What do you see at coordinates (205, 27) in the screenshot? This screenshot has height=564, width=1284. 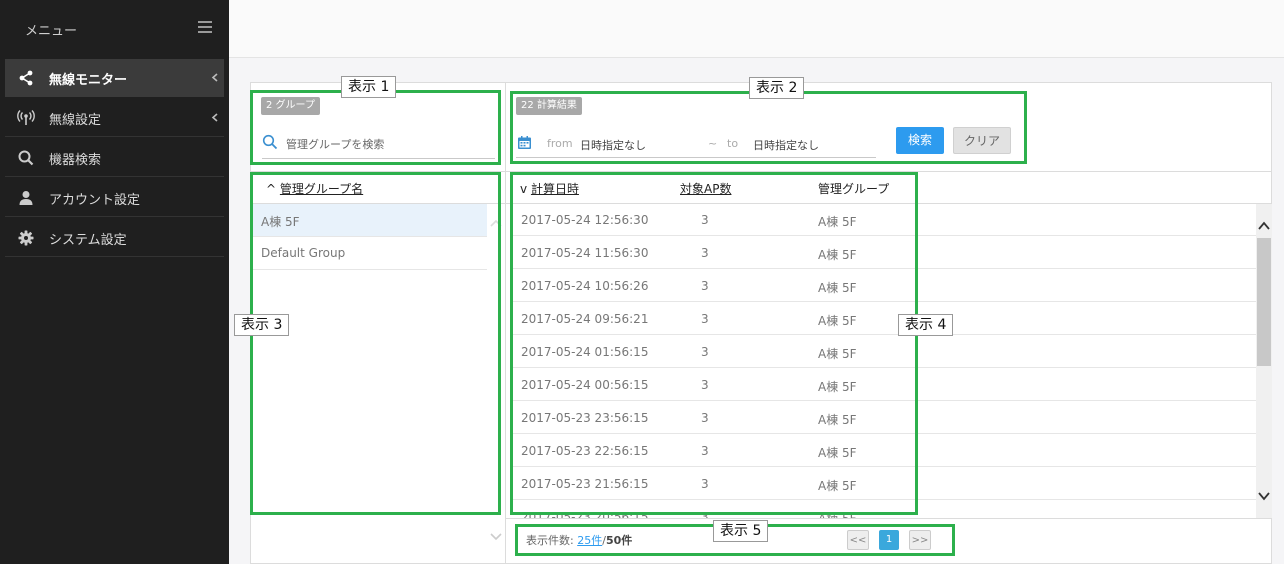 I see `hamburger-menu-icon` at bounding box center [205, 27].